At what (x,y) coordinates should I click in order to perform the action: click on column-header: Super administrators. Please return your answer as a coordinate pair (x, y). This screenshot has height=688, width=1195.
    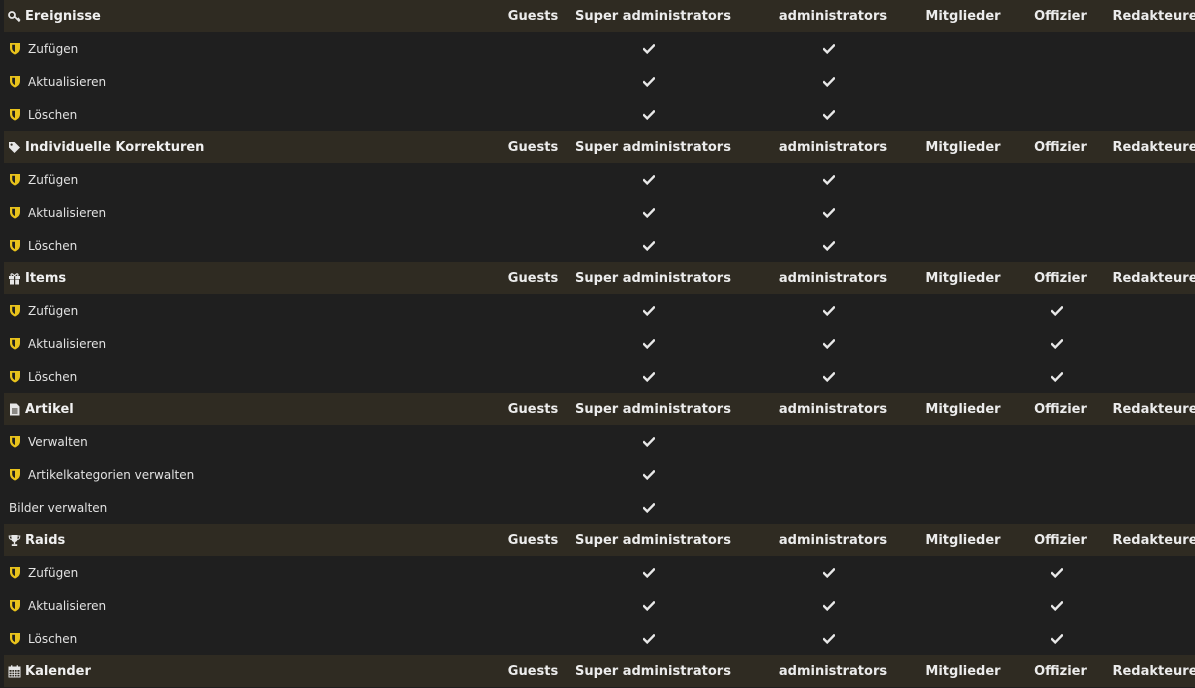
    Looking at the image, I should click on (653, 409).